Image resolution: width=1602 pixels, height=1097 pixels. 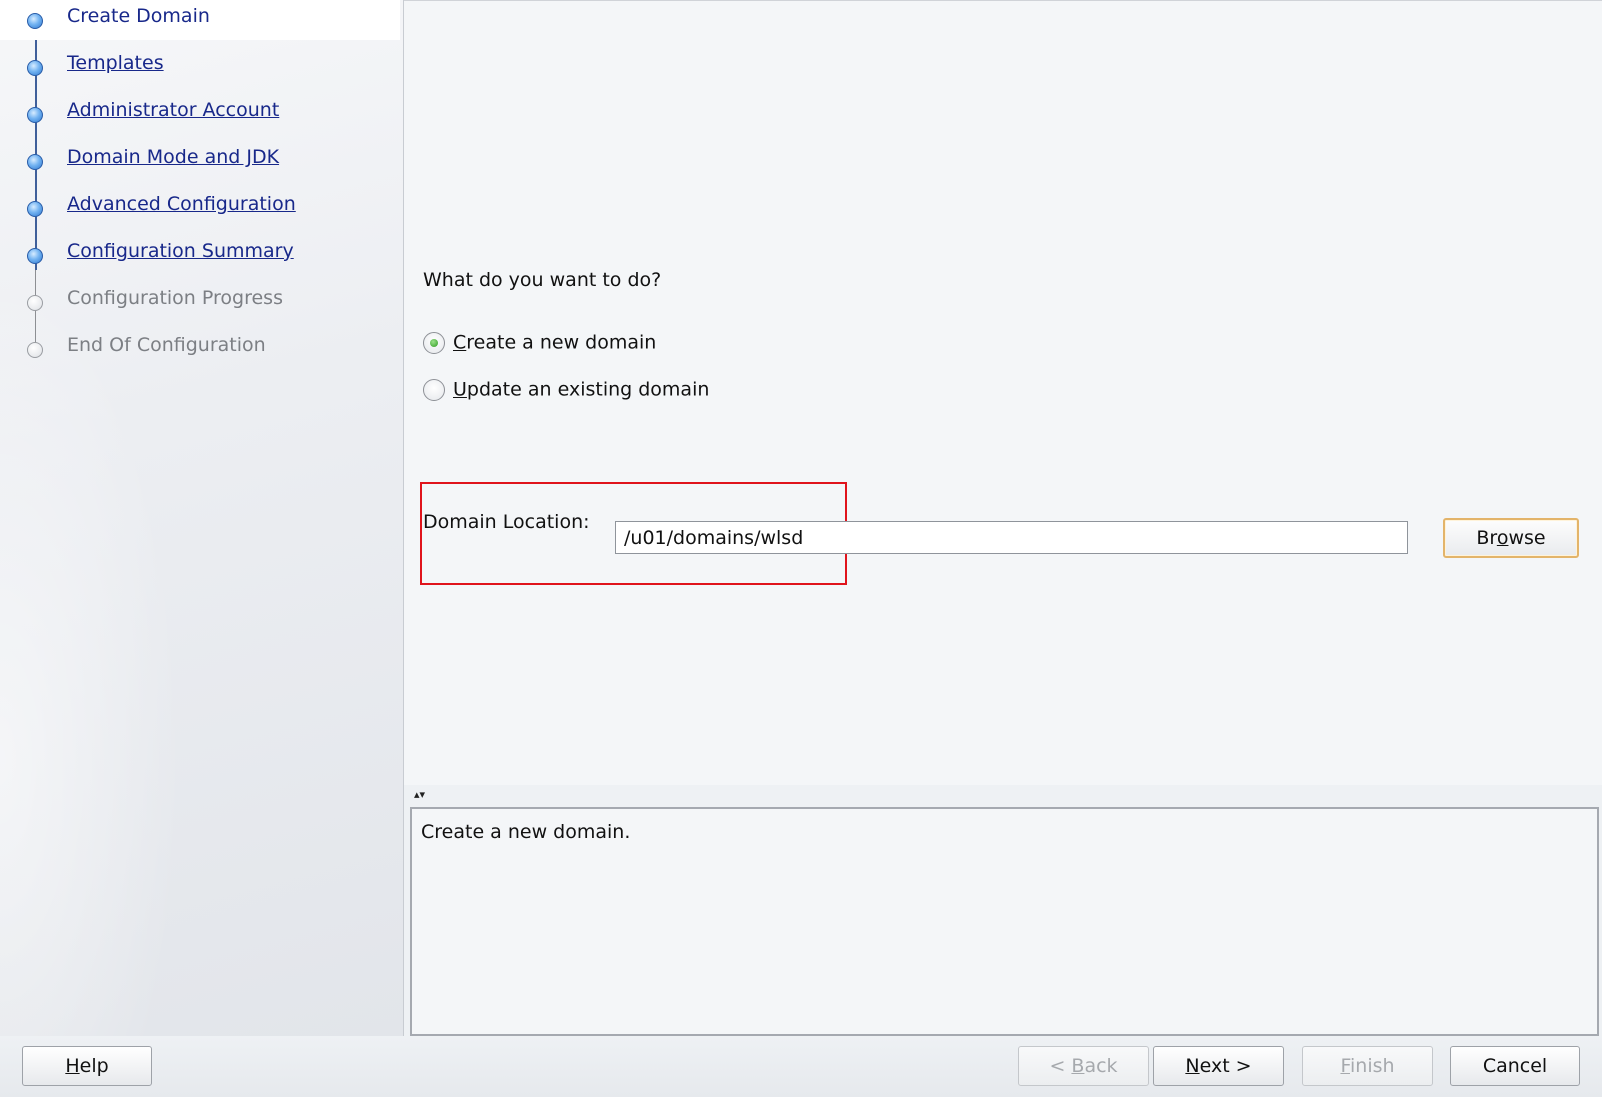 I want to click on step-label: Configuration Progress, so click(x=175, y=298).